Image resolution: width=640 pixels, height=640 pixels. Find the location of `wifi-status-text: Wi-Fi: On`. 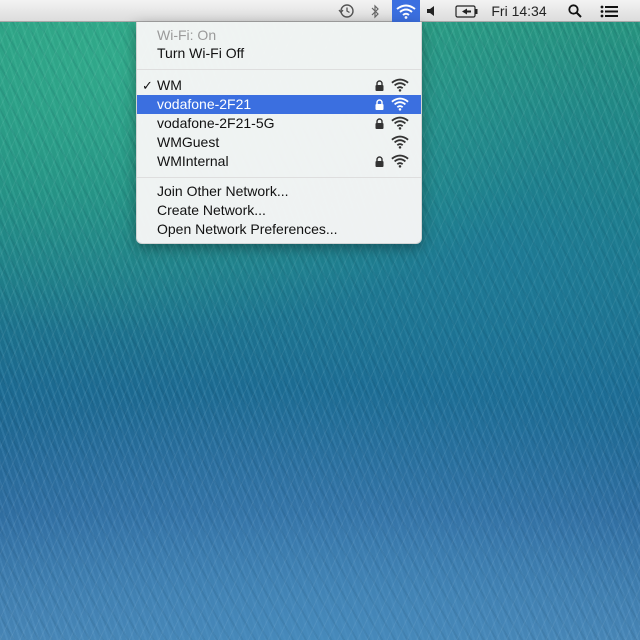

wifi-status-text: Wi-Fi: On is located at coordinates (187, 35).